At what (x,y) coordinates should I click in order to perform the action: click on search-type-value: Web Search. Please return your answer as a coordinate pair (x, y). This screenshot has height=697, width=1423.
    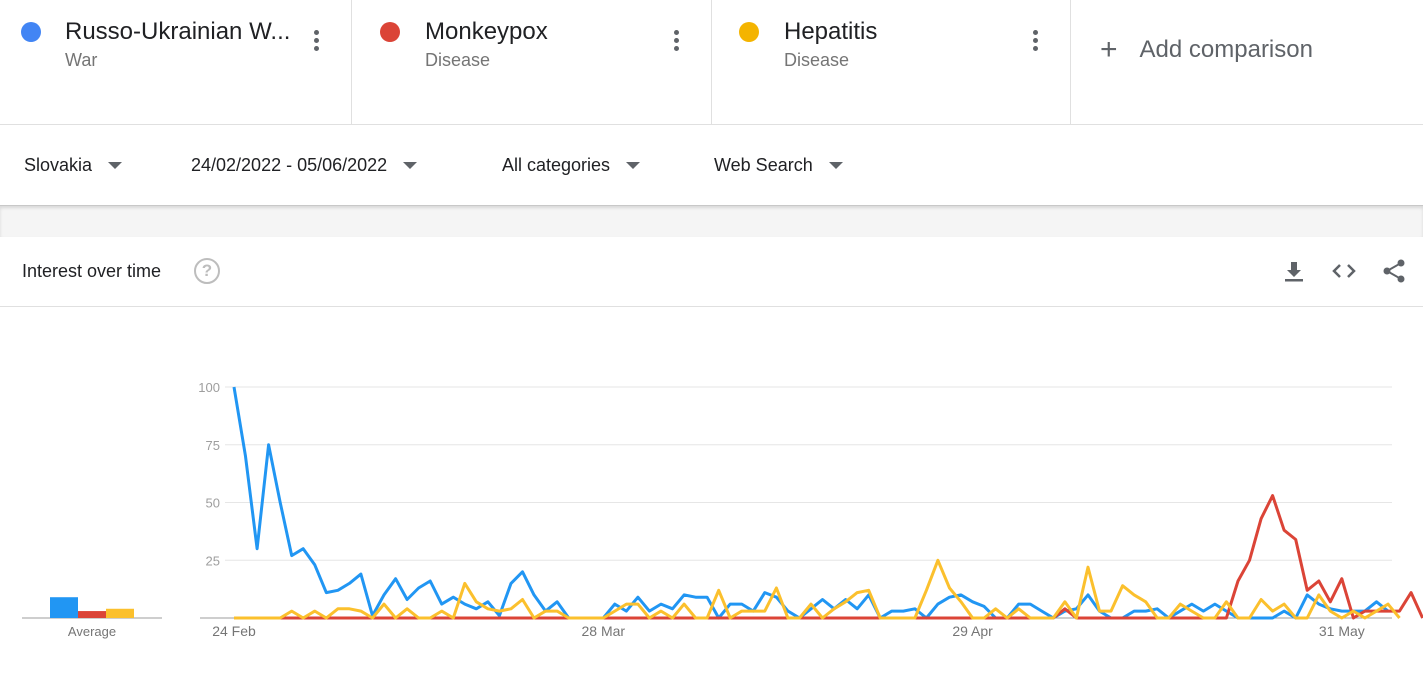
    Looking at the image, I should click on (763, 165).